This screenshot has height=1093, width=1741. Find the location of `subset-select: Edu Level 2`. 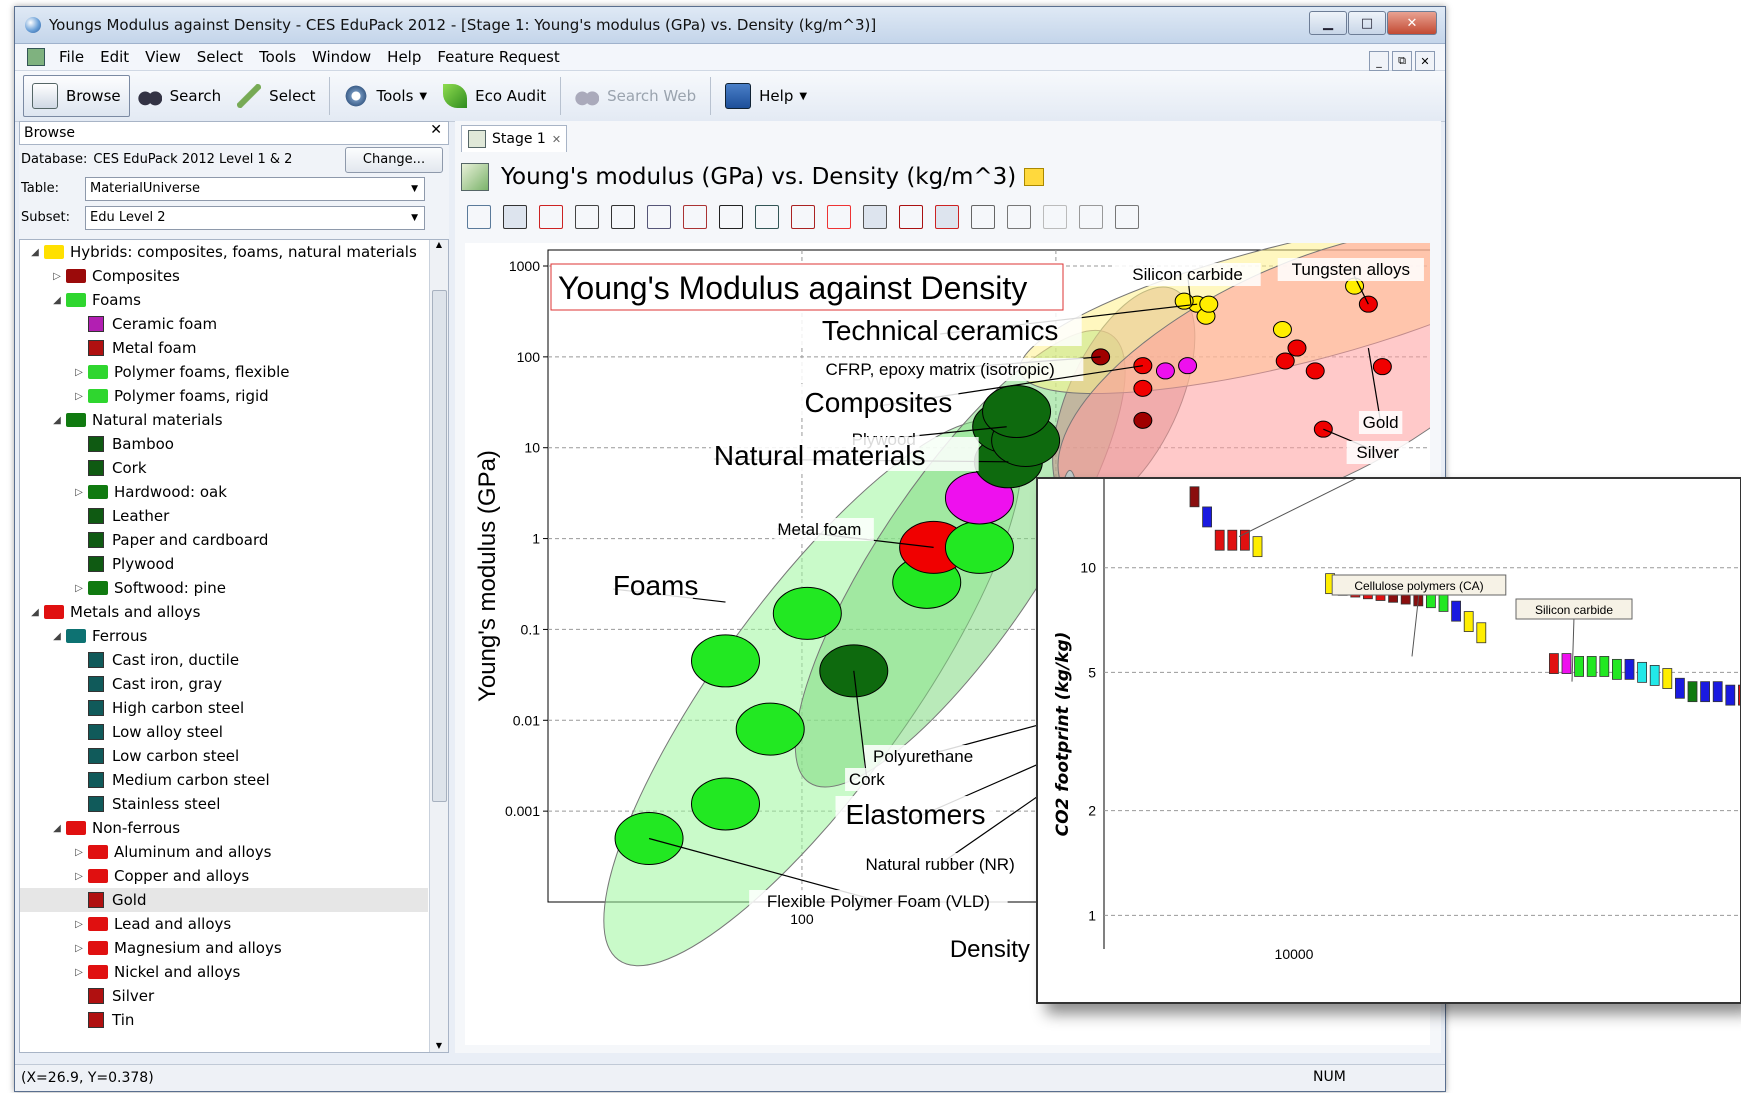

subset-select: Edu Level 2 is located at coordinates (255, 217).